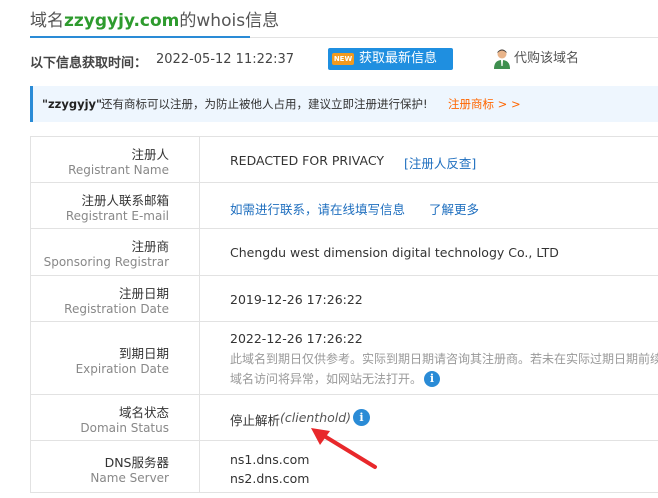 The image size is (658, 498). Describe the element at coordinates (502, 59) in the screenshot. I see `user-agent-icon` at that location.